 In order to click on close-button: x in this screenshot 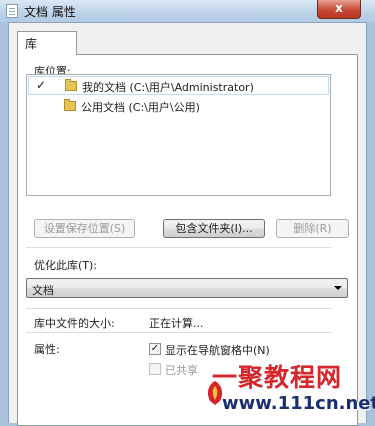, I will do `click(339, 9)`.